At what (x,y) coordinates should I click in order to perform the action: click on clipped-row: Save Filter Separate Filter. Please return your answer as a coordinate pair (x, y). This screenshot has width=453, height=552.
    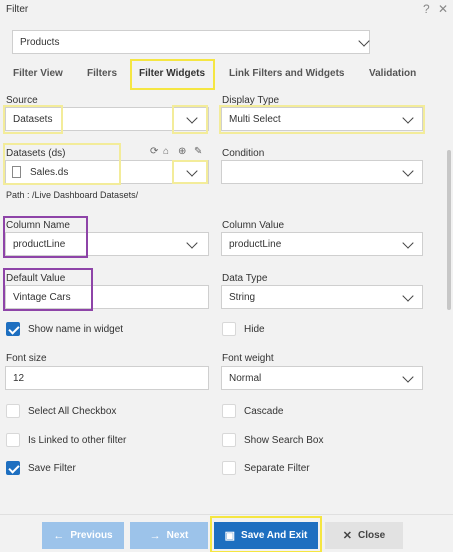
    Looking at the image, I should click on (222, 467).